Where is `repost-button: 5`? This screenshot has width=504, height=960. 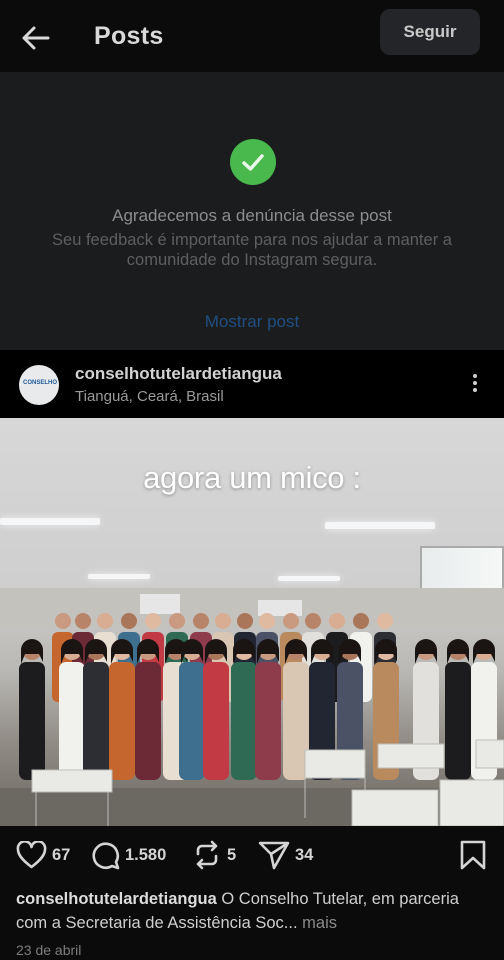
repost-button: 5 is located at coordinates (214, 855).